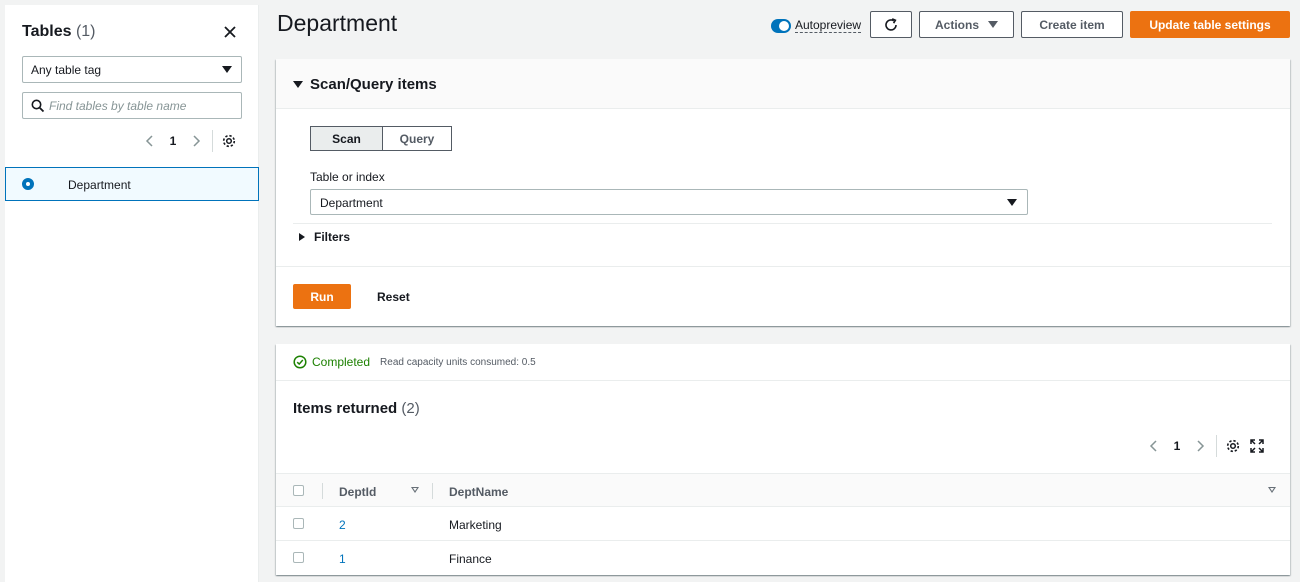 The width and height of the screenshot is (1300, 582). Describe the element at coordinates (470, 559) in the screenshot. I see `deptname-cell: Finance` at that location.